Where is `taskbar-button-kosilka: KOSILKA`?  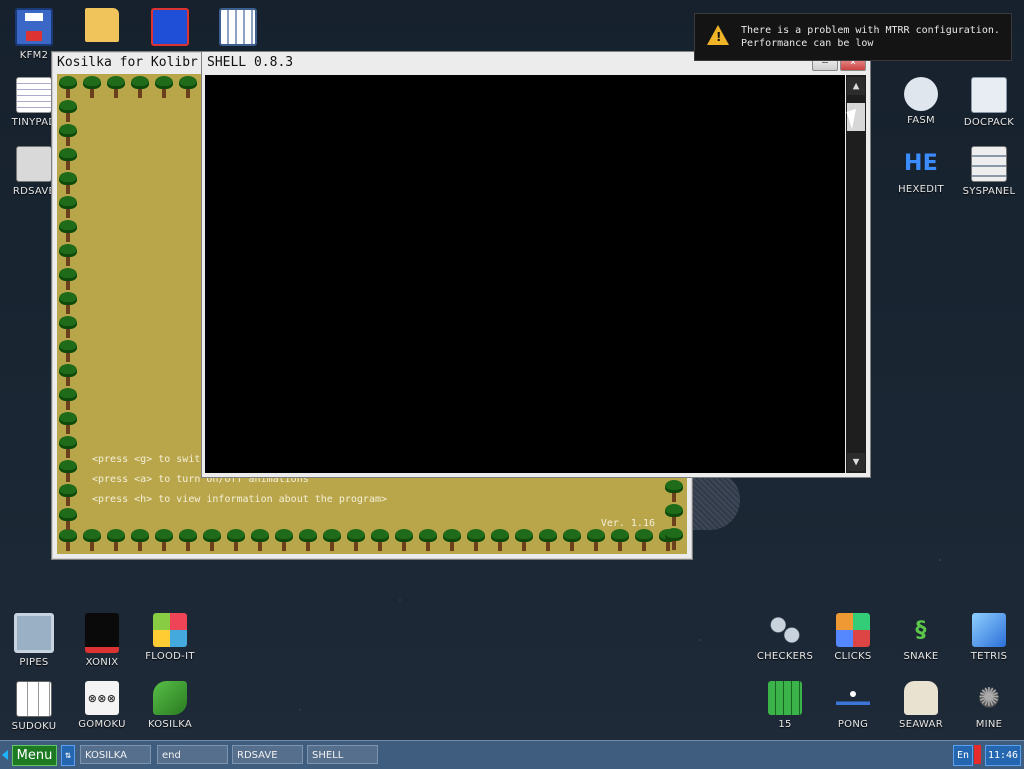
taskbar-button-kosilka: KOSILKA is located at coordinates (115, 754).